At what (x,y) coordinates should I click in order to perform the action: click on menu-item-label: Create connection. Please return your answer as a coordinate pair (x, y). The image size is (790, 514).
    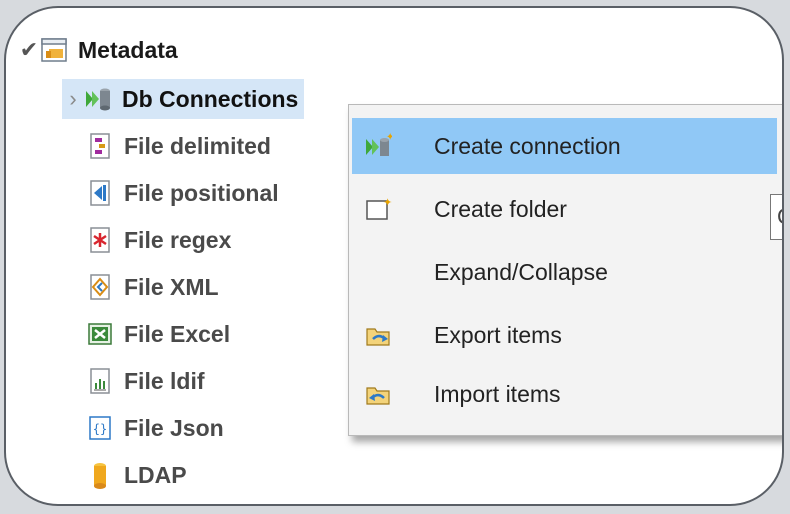
    Looking at the image, I should click on (527, 145).